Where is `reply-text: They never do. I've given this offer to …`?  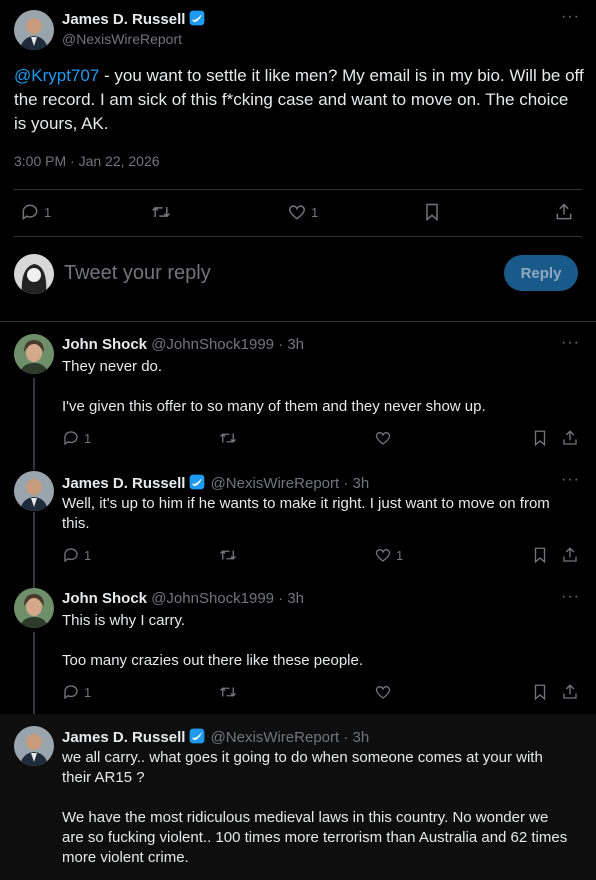
reply-text: They never do. I've given this offer to … is located at coordinates (274, 386).